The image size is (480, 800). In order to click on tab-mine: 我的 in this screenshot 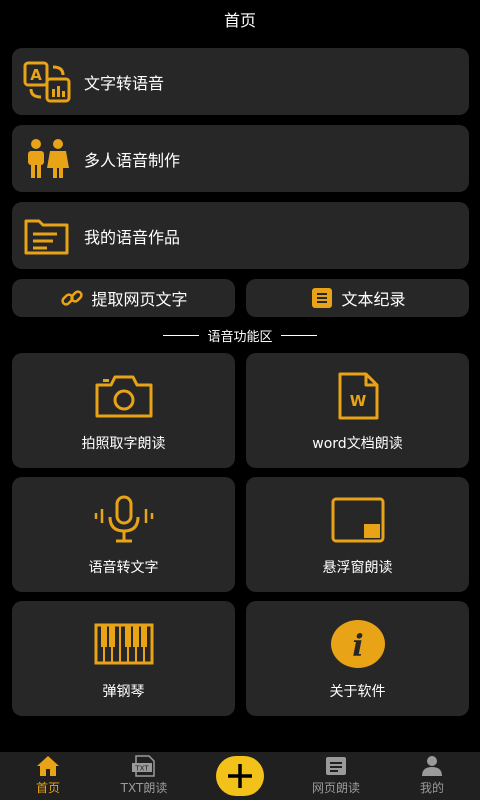, I will do `click(432, 776)`.